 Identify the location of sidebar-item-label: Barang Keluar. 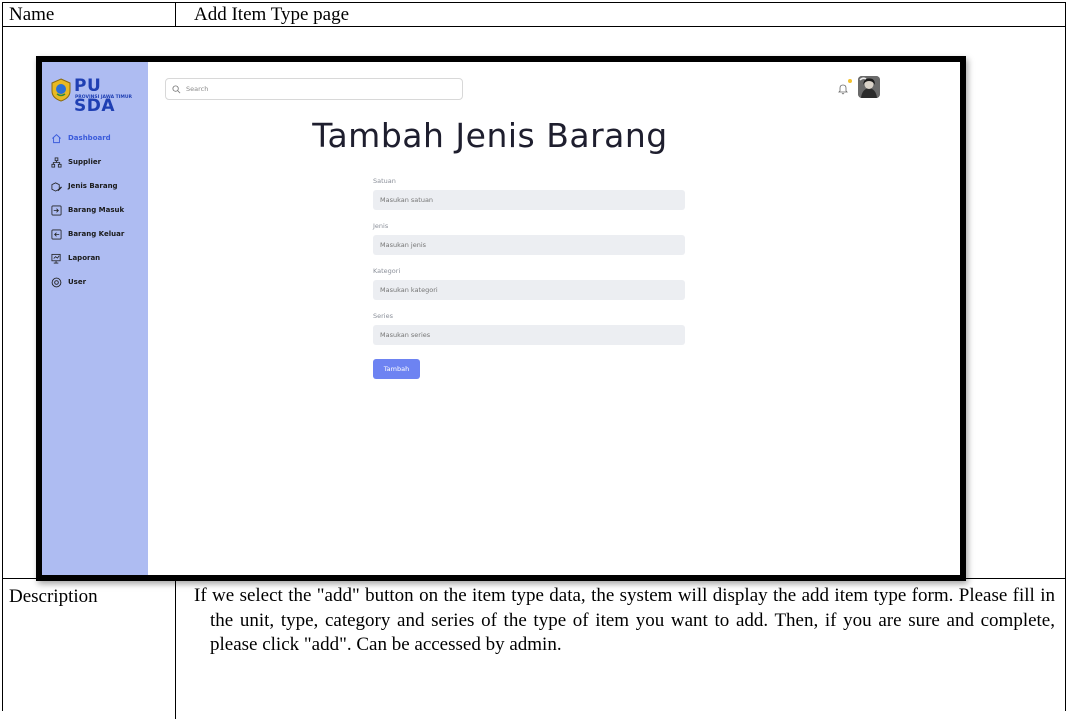
(96, 234).